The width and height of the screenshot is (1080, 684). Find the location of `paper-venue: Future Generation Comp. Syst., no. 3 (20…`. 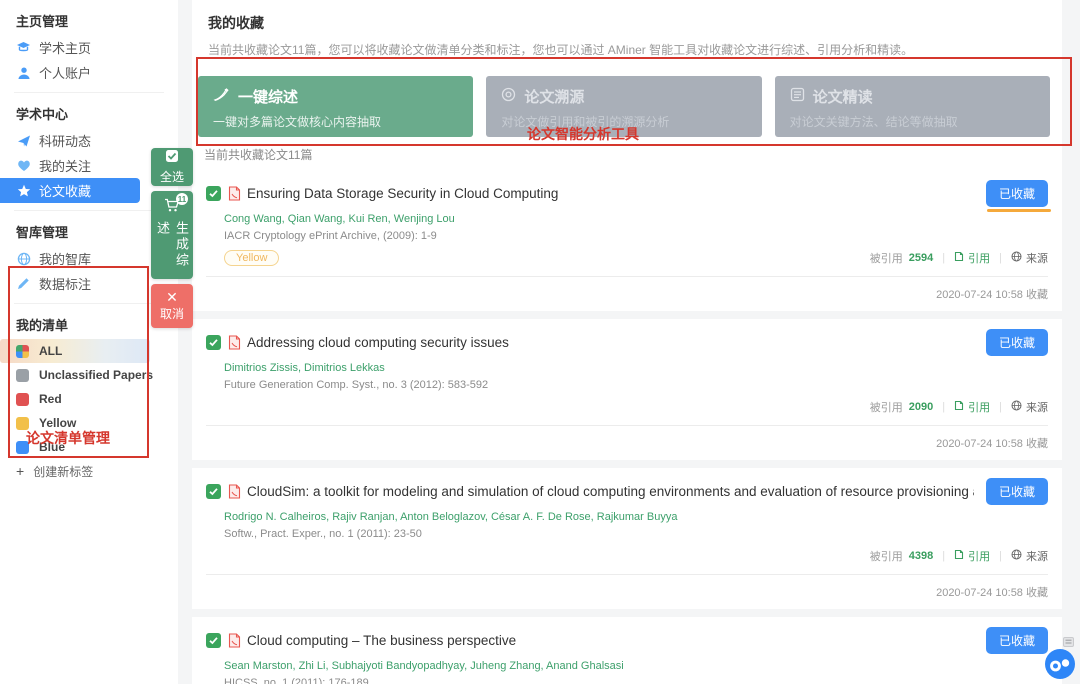

paper-venue: Future Generation Comp. Syst., no. 3 (20… is located at coordinates (356, 385).